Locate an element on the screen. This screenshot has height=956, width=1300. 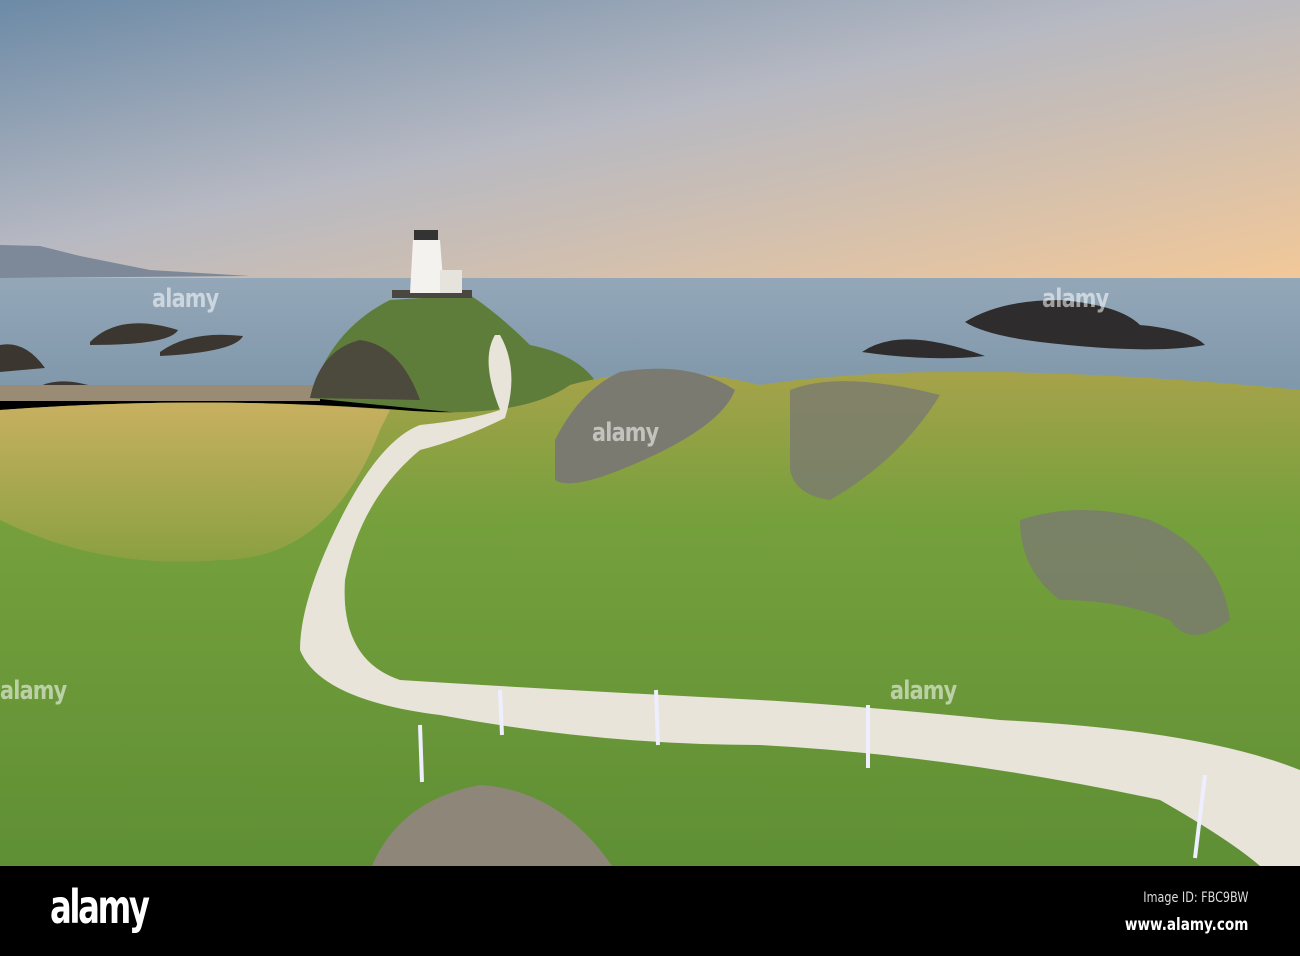
alamy-logo: alamy is located at coordinates (100, 907).